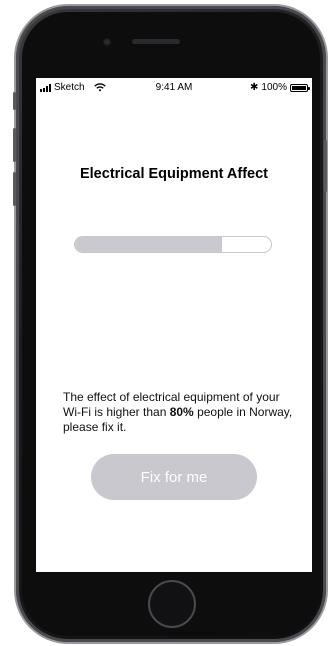 The image size is (330, 646). What do you see at coordinates (14, 145) in the screenshot?
I see `volume-up-button` at bounding box center [14, 145].